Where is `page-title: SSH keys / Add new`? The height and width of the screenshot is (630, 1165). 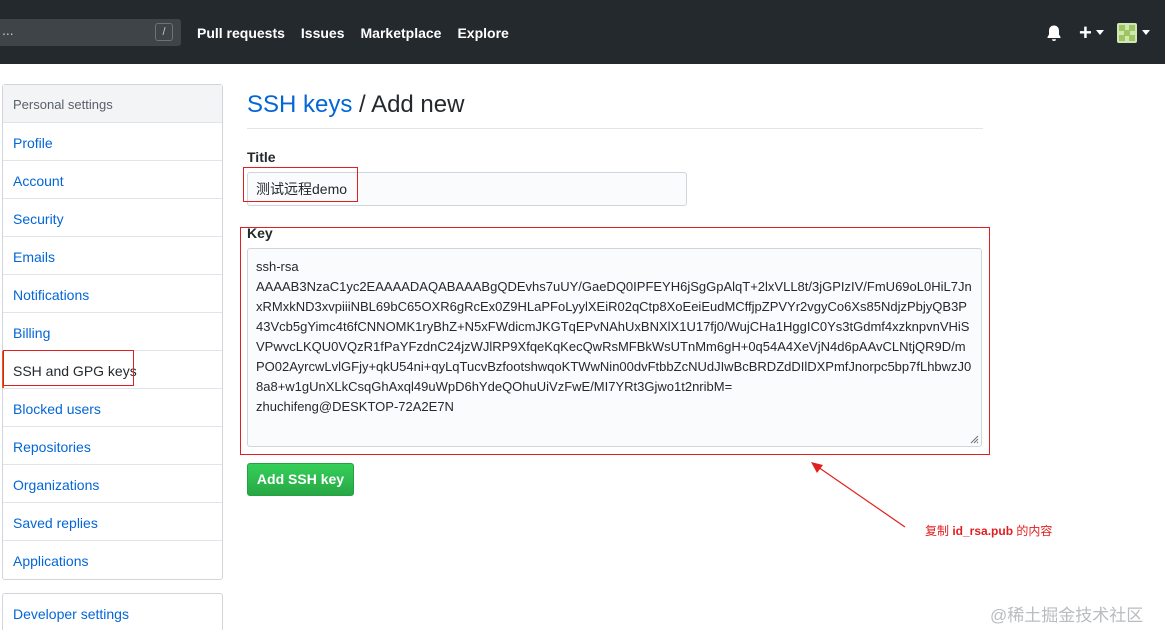 page-title: SSH keys / Add new is located at coordinates (355, 105).